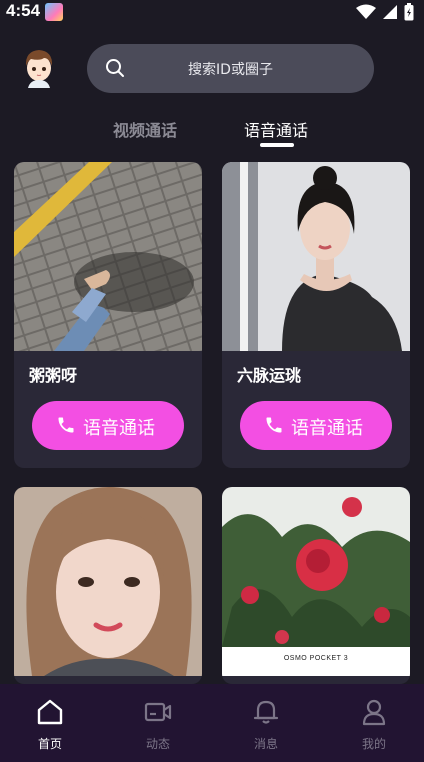 This screenshot has width=424, height=762. What do you see at coordinates (276, 129) in the screenshot?
I see `tab-voice-call: 语音通话` at bounding box center [276, 129].